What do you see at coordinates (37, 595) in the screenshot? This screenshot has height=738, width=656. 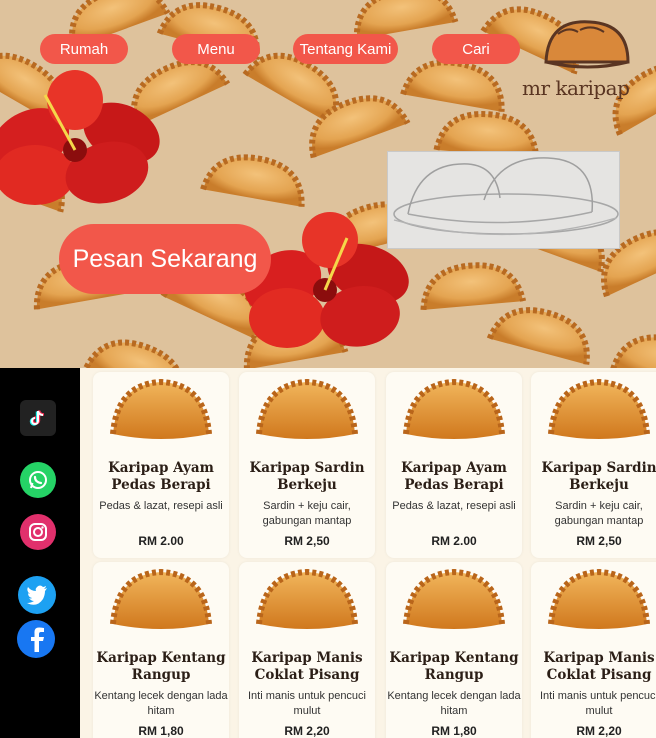 I see `twitter-icon` at bounding box center [37, 595].